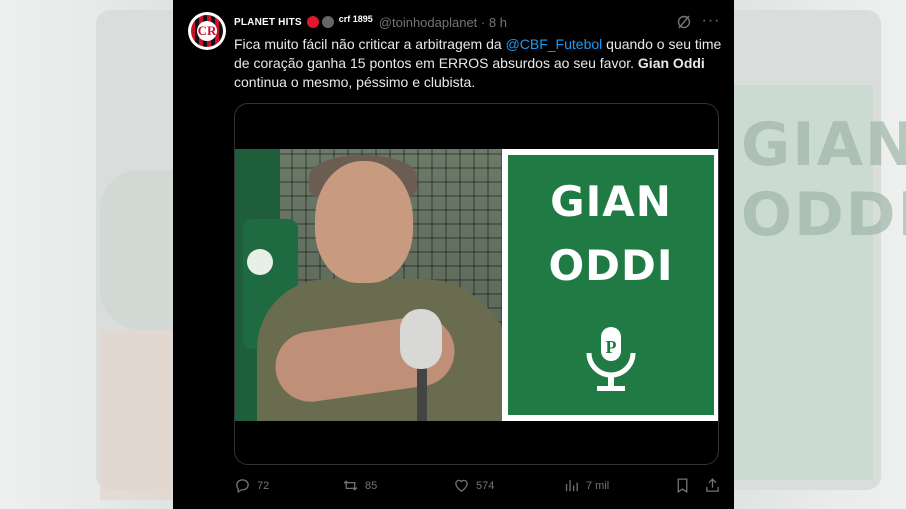  I want to click on panel-line-1: GIAN, so click(611, 201).